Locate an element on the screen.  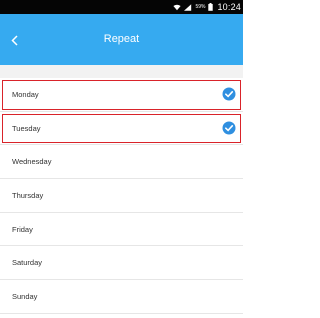
section-gap is located at coordinates (121, 71).